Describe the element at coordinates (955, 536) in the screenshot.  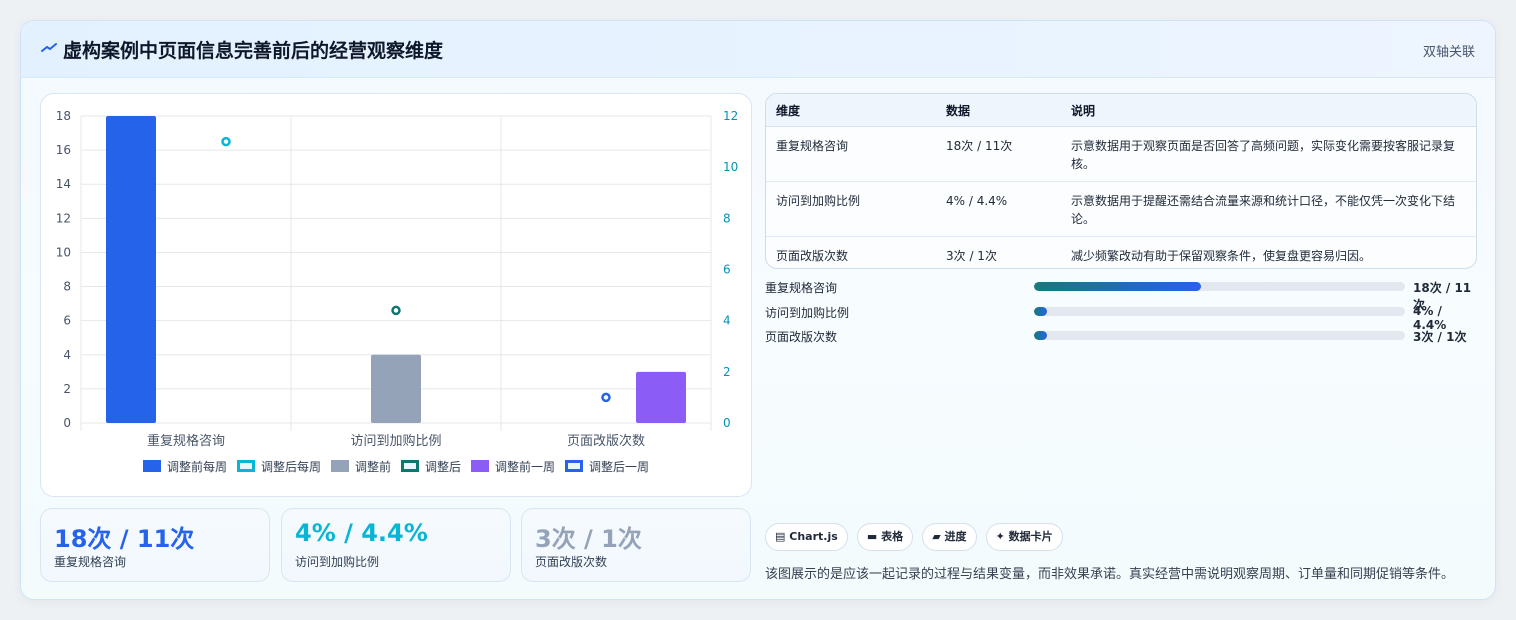
I see `chip-label: 进度` at that location.